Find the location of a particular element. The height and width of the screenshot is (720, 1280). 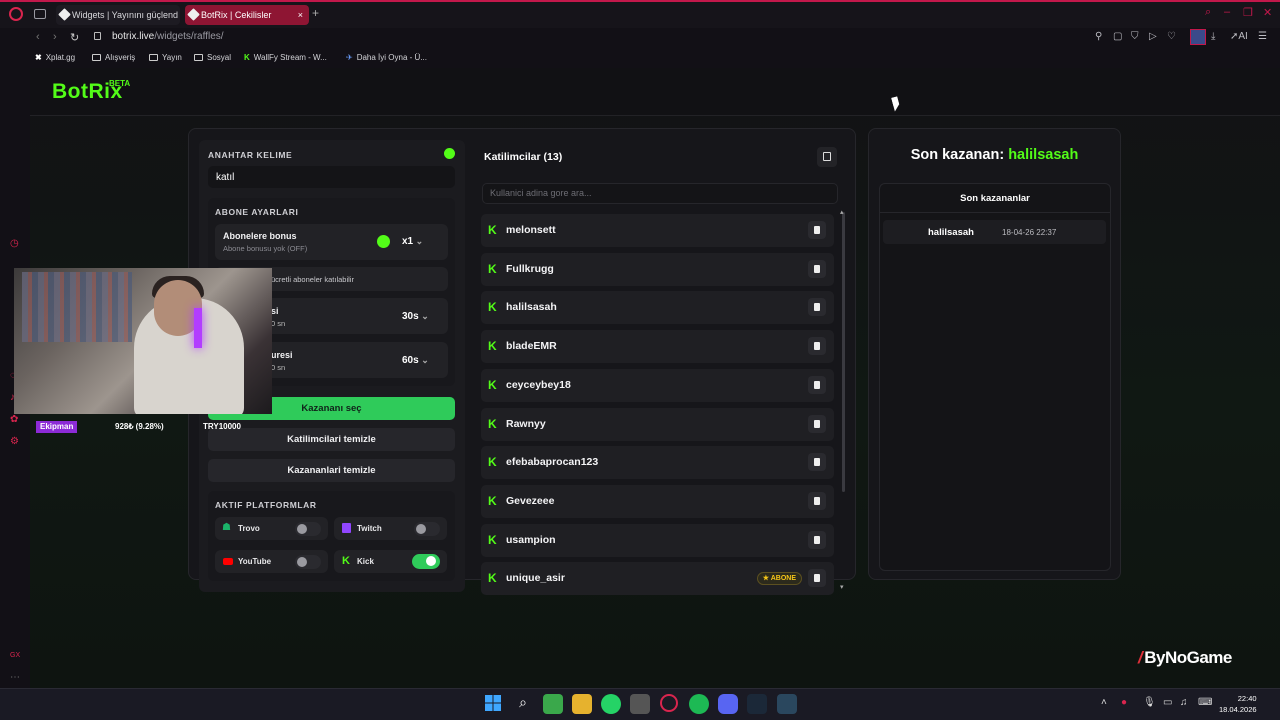

download-icon: ⤓ is located at coordinates (1213, 36).